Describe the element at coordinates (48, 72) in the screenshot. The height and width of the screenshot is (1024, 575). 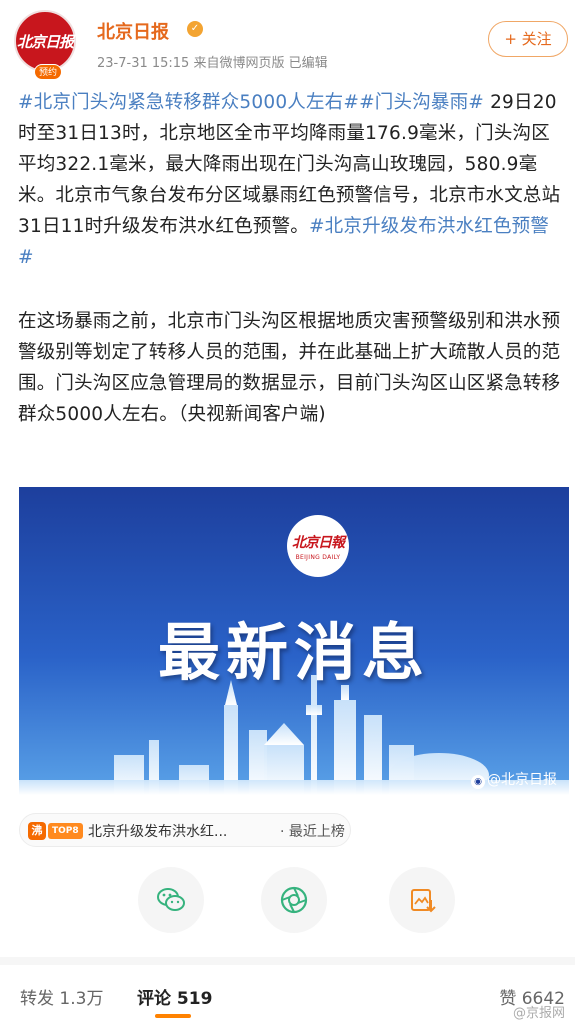
I see `avatar-badge: 预约` at that location.